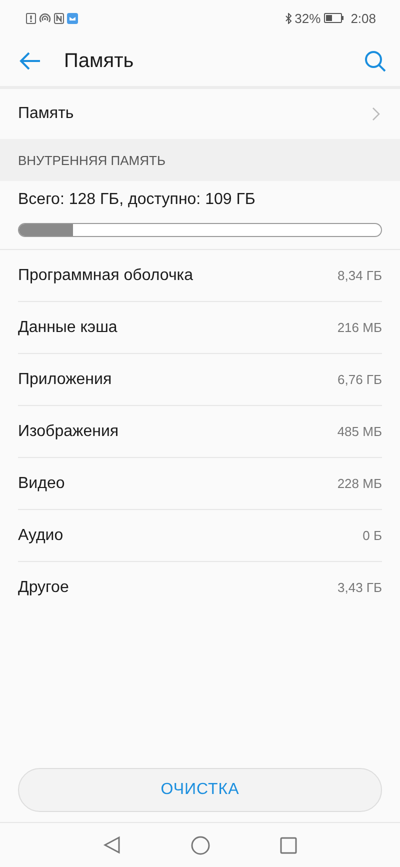 This screenshot has width=400, height=867. What do you see at coordinates (200, 845) in the screenshot?
I see `home-nav-icon` at bounding box center [200, 845].